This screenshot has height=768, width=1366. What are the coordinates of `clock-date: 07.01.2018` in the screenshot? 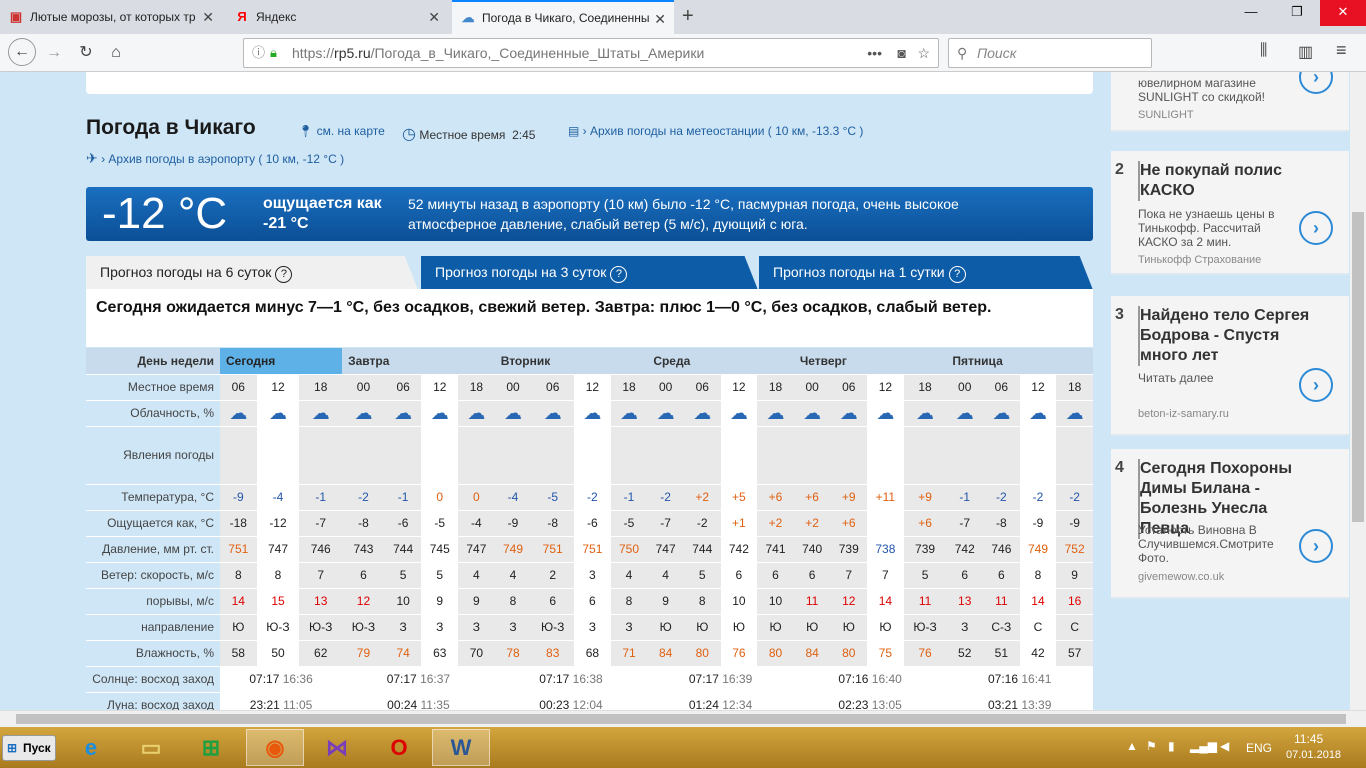 It's located at (1313, 755).